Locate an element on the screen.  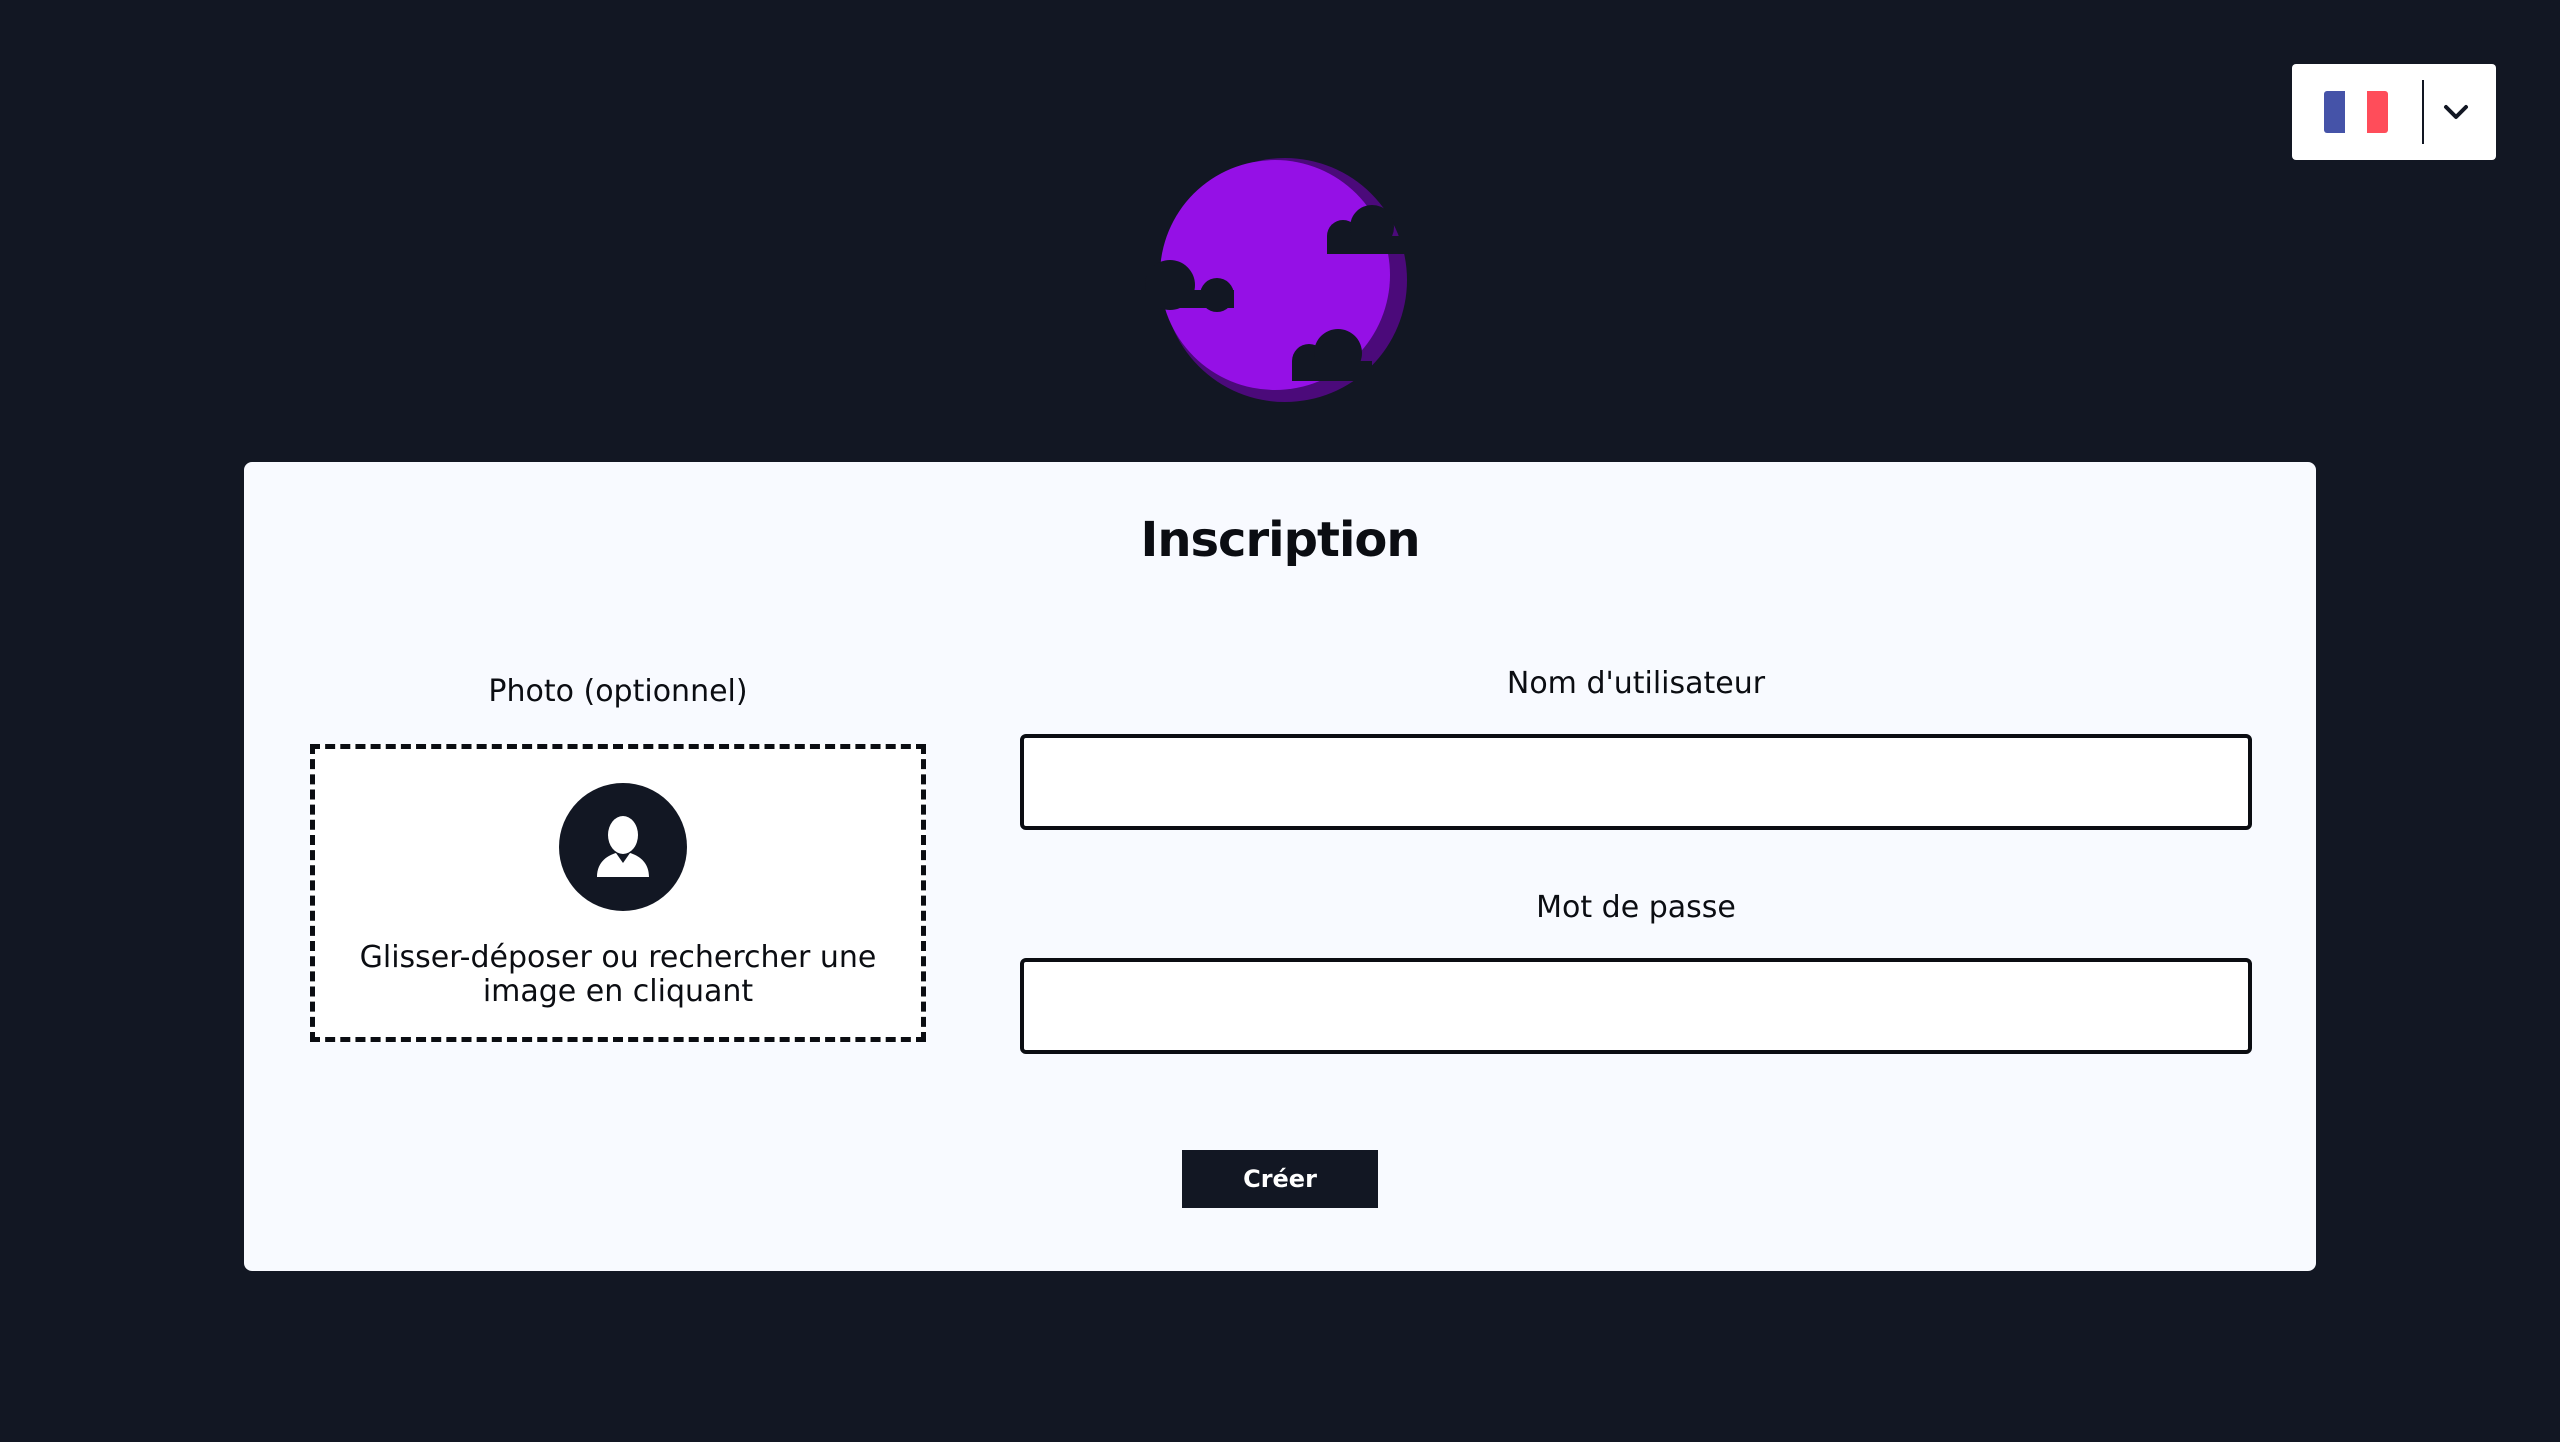
username-label: Nom d'utilisateur is located at coordinates (1636, 683).